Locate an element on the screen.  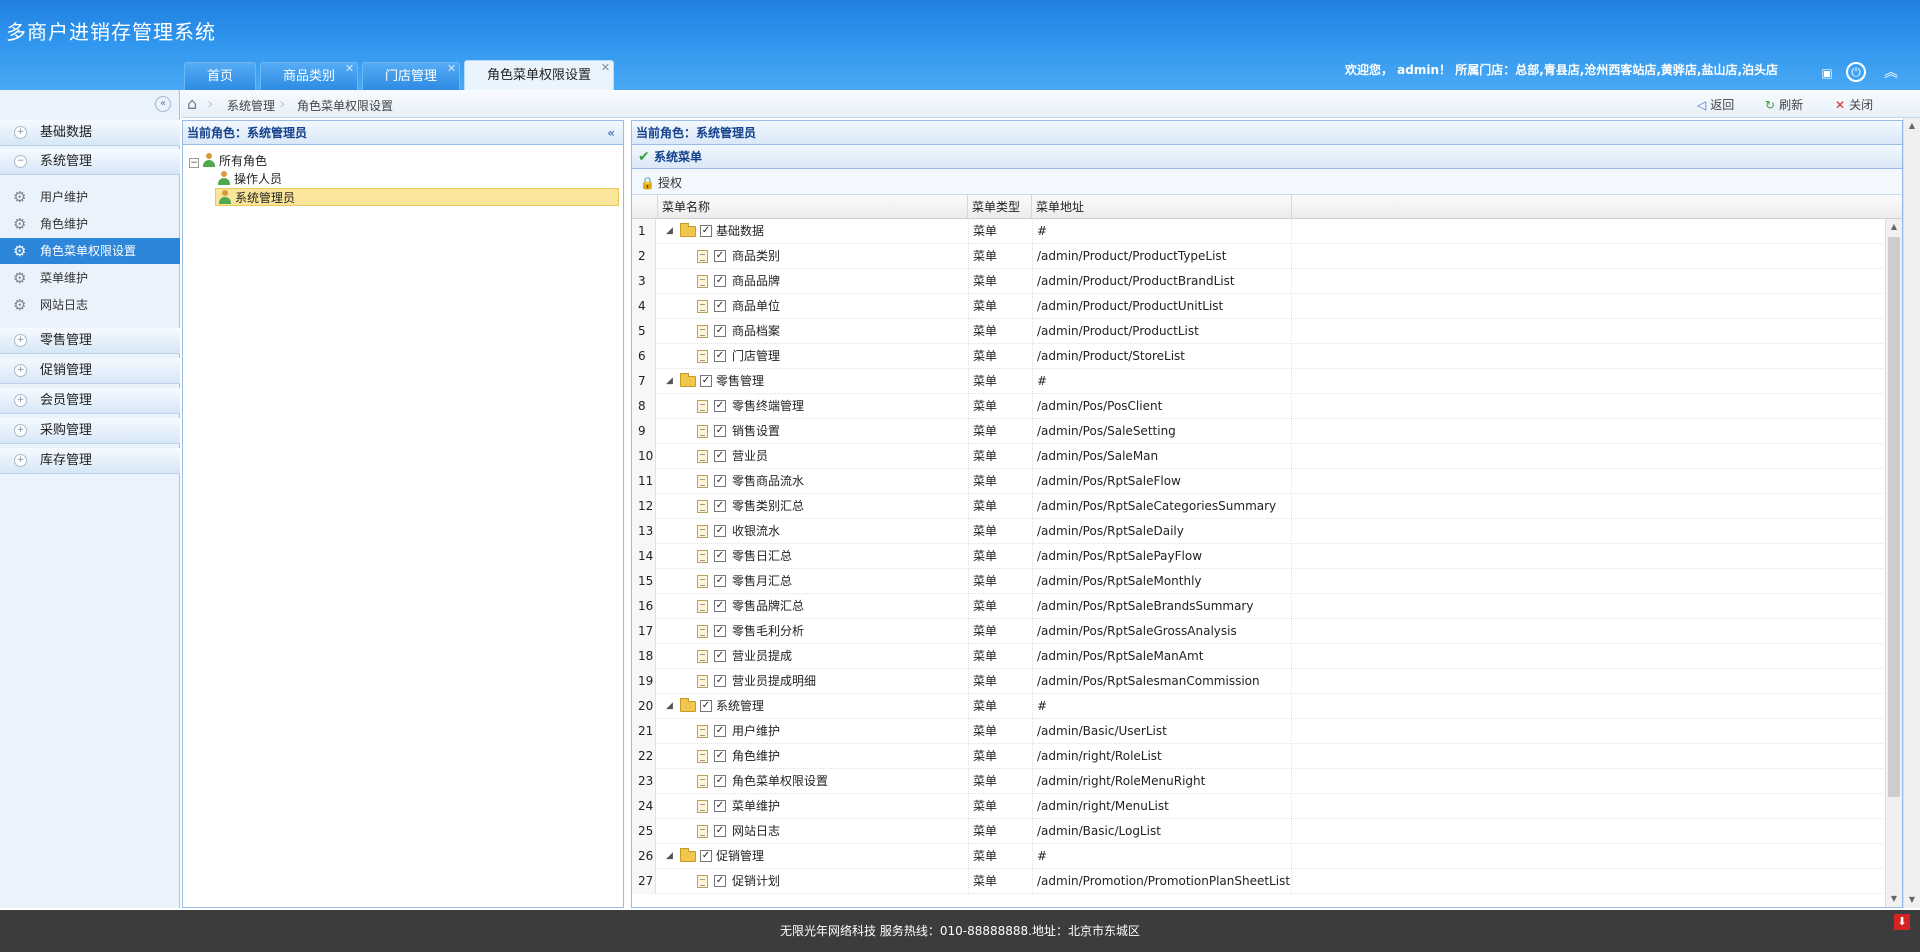
sidebar-group-member: + 会员管理 is located at coordinates (90, 401).